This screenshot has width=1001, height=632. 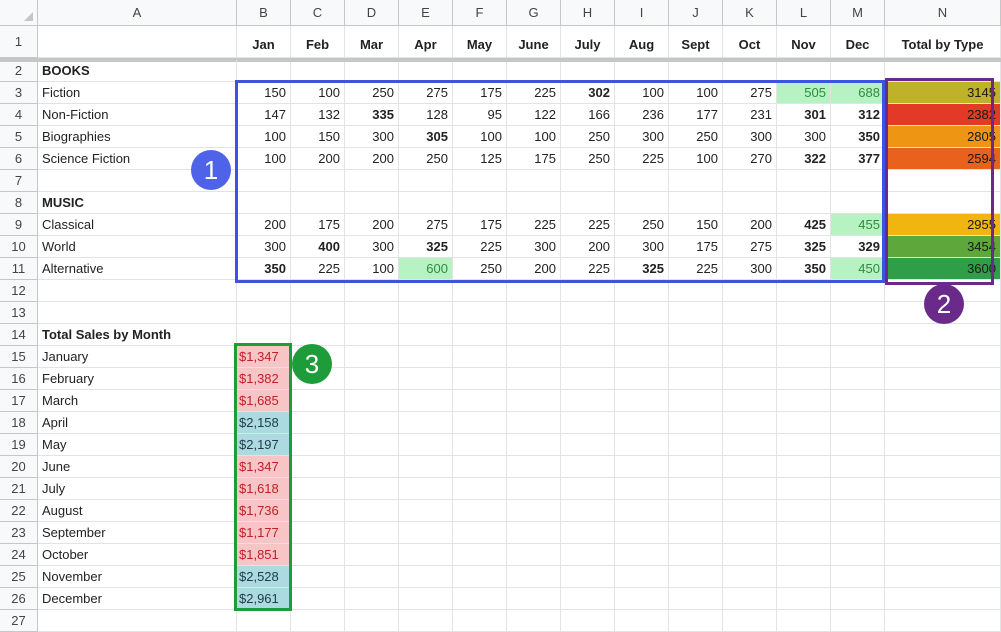 What do you see at coordinates (318, 115) in the screenshot?
I see `value-cell: 132` at bounding box center [318, 115].